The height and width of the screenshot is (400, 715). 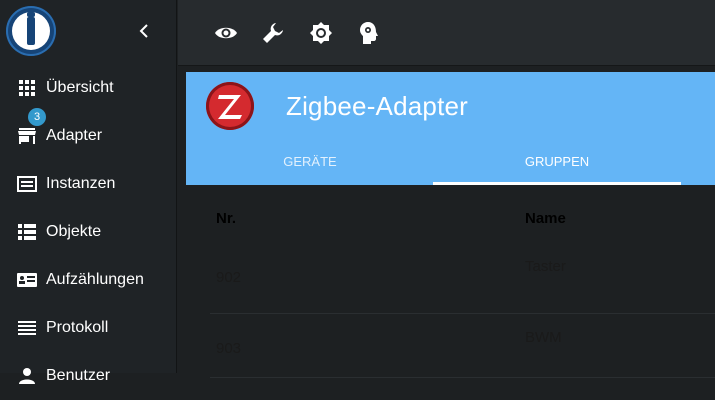 What do you see at coordinates (226, 218) in the screenshot?
I see `column-header-nr: Nr.` at bounding box center [226, 218].